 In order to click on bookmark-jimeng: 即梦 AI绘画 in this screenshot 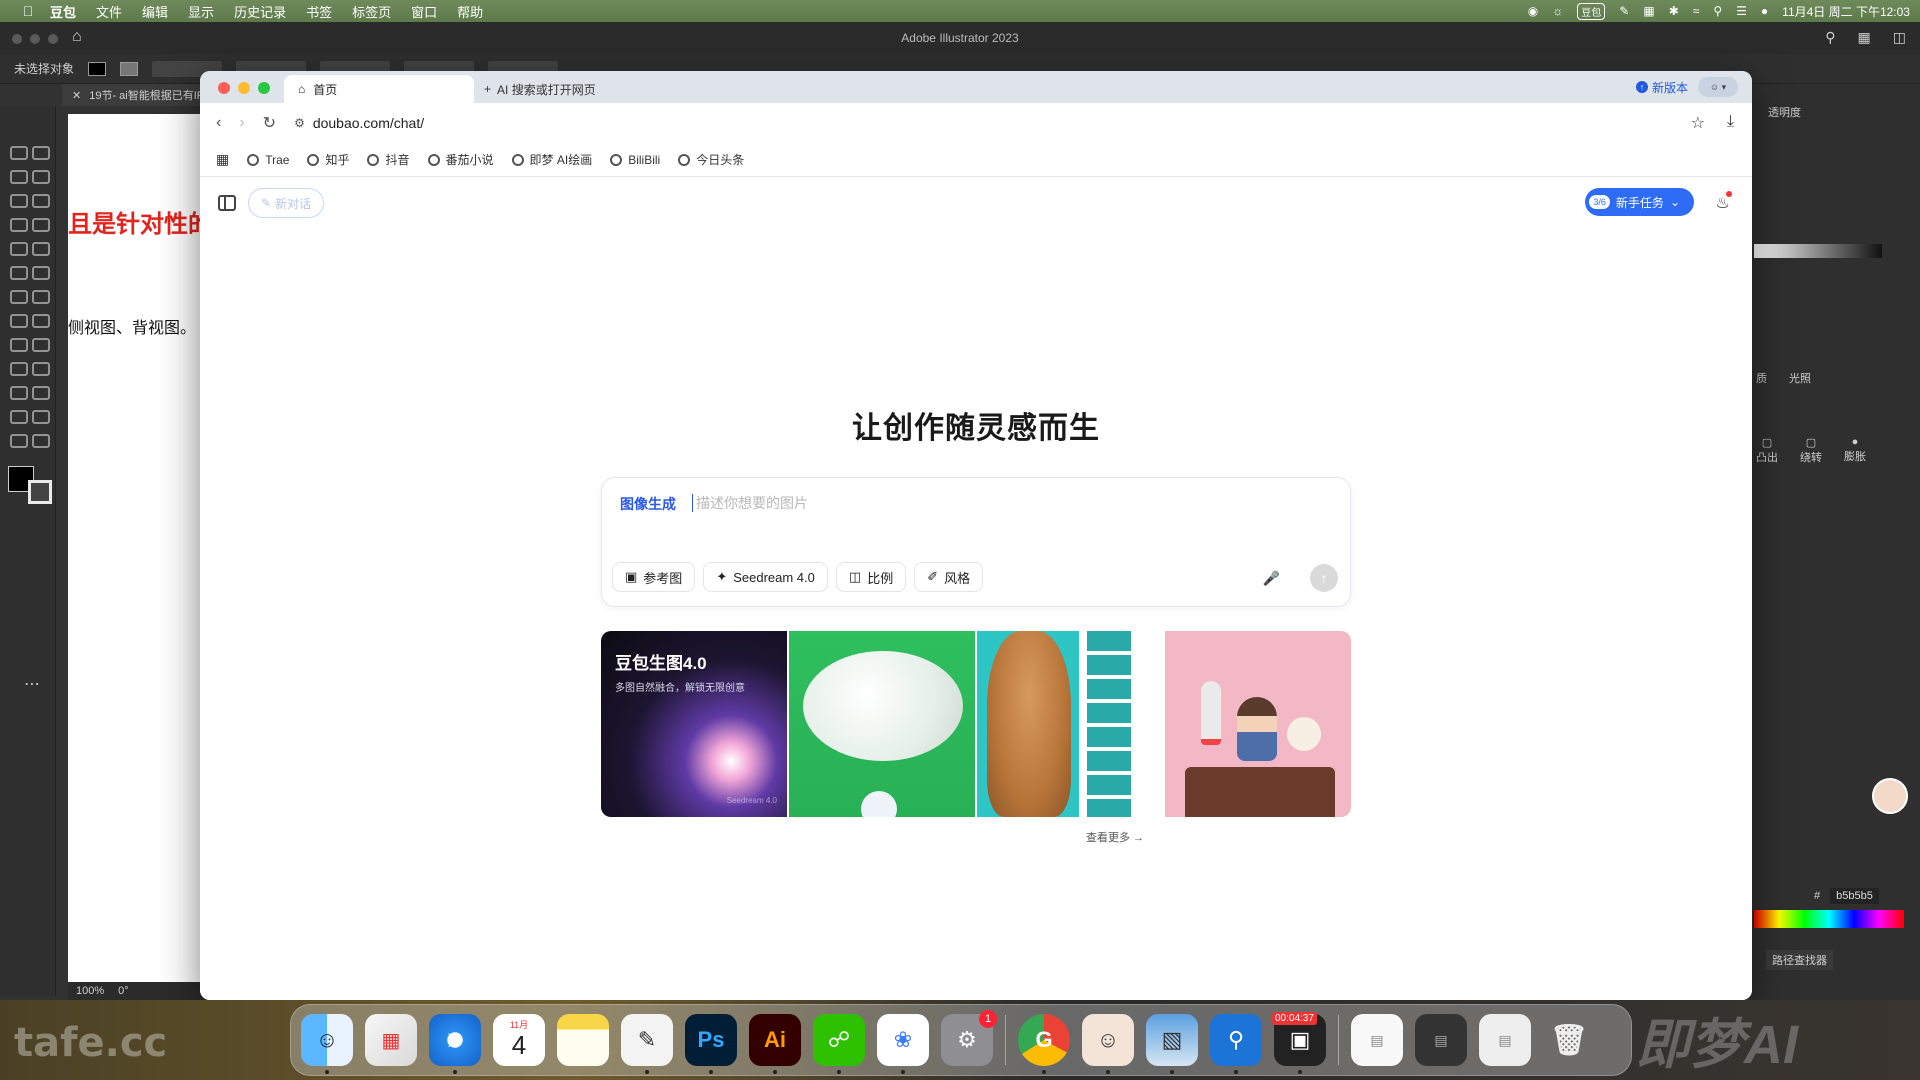, I will do `click(551, 159)`.